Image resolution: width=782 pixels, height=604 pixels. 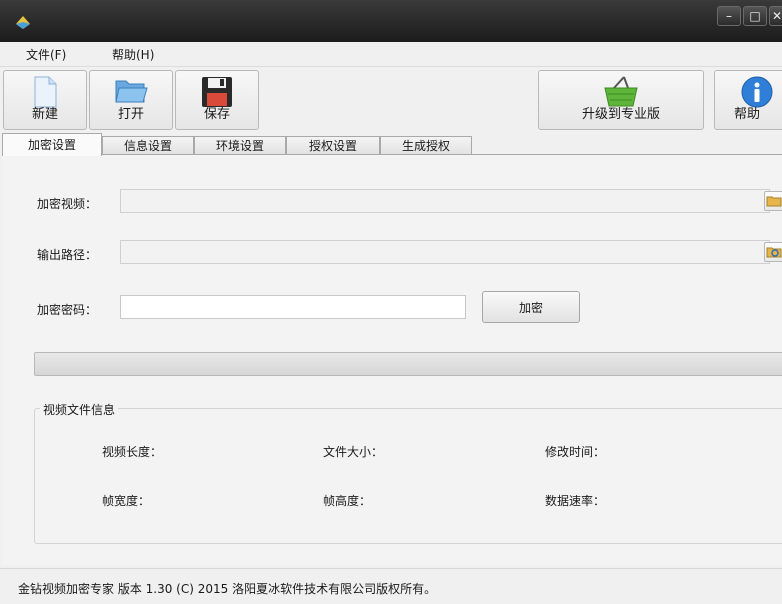 What do you see at coordinates (67, 204) in the screenshot?
I see `video-label: 加密视频：` at bounding box center [67, 204].